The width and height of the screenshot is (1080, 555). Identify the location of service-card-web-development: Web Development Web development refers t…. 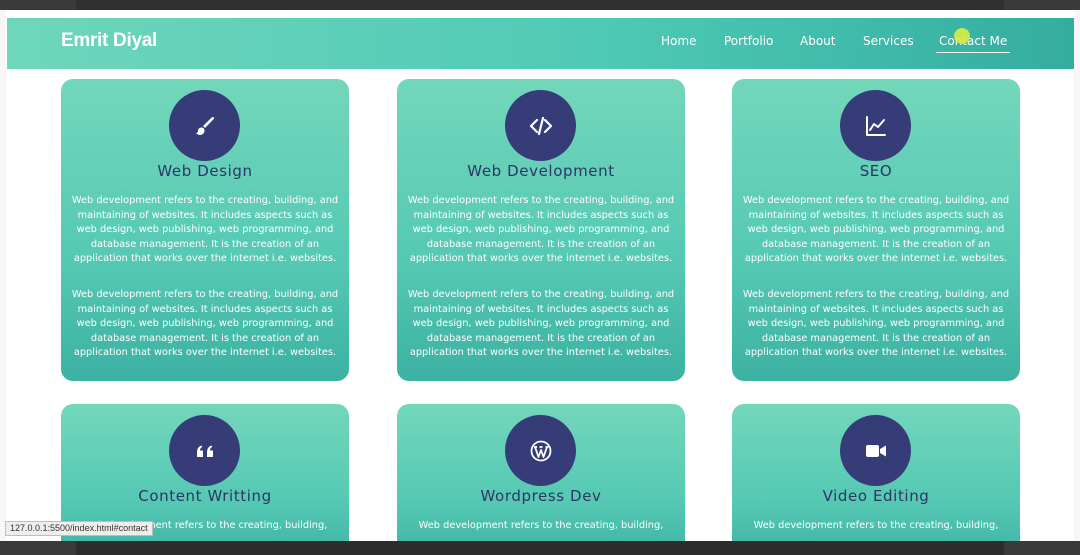
(541, 230).